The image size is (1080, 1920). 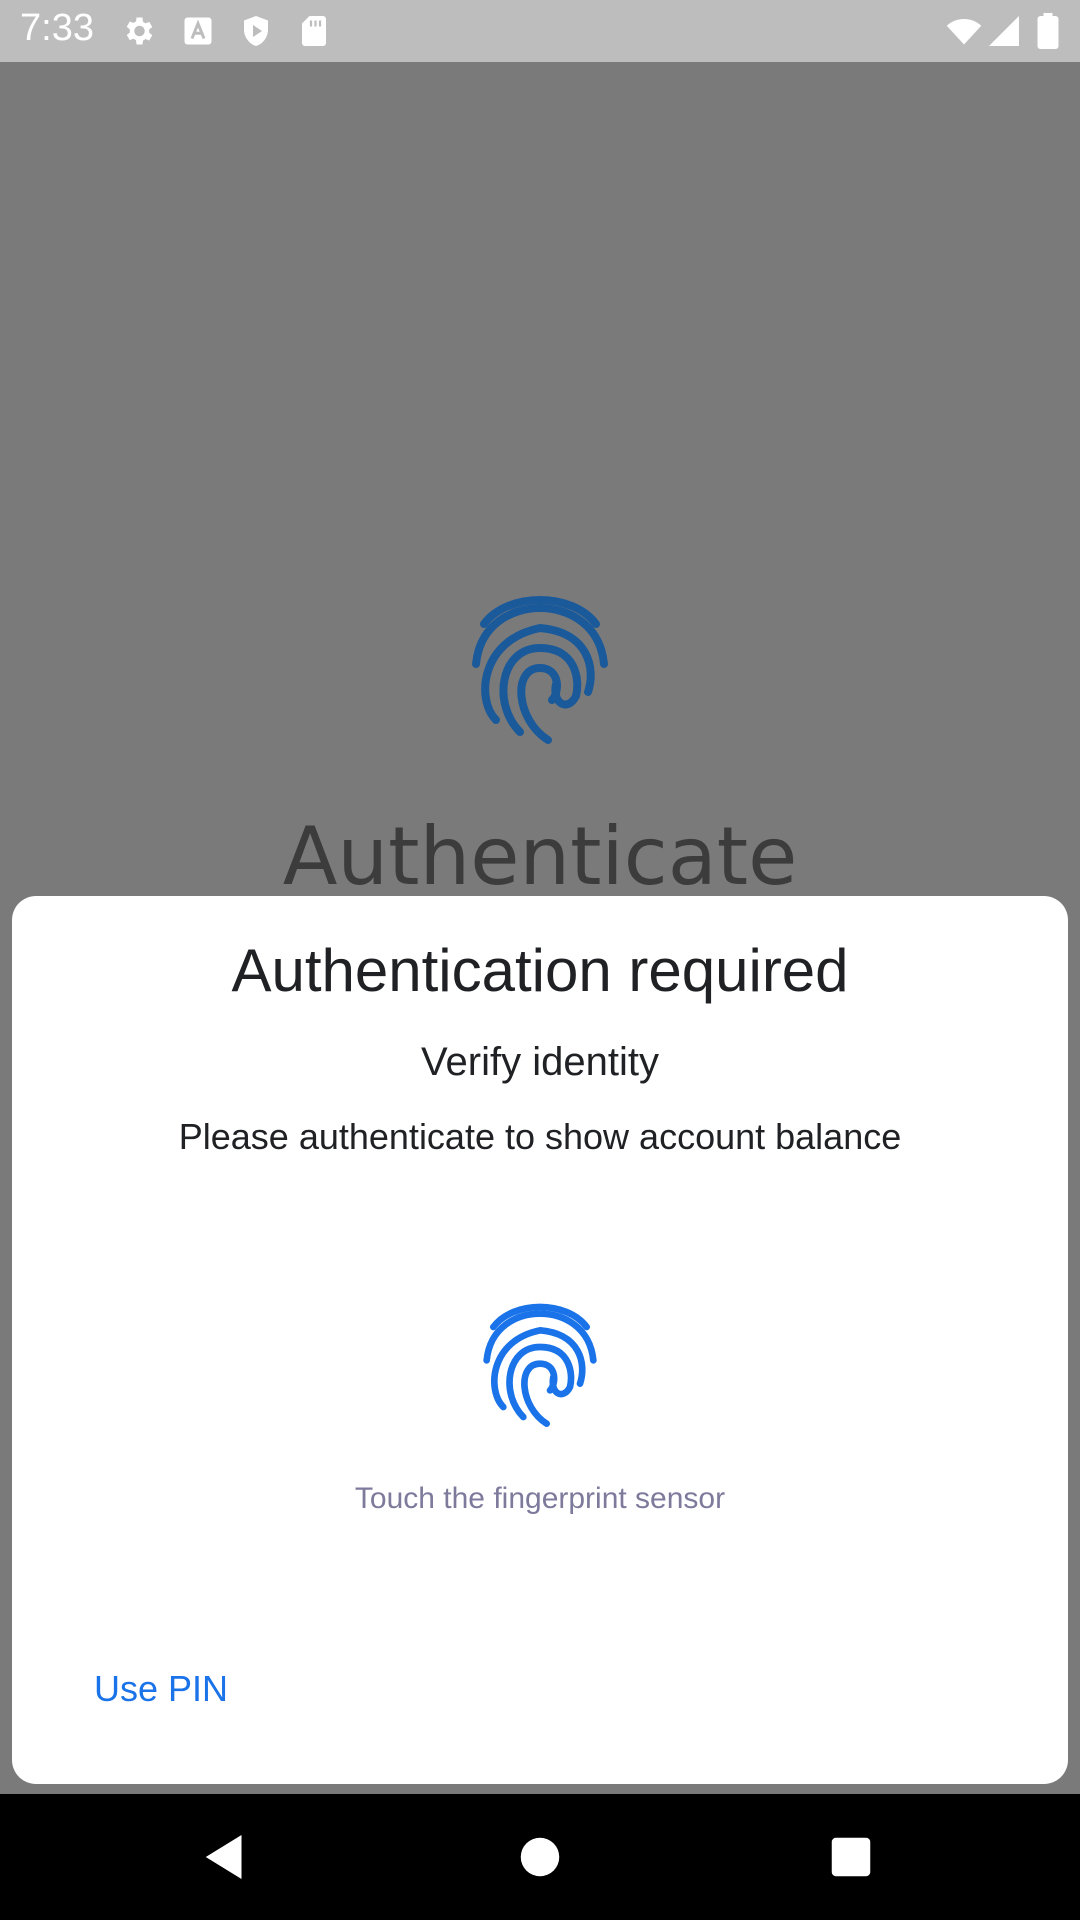 What do you see at coordinates (57, 28) in the screenshot?
I see `status-time: 7:33` at bounding box center [57, 28].